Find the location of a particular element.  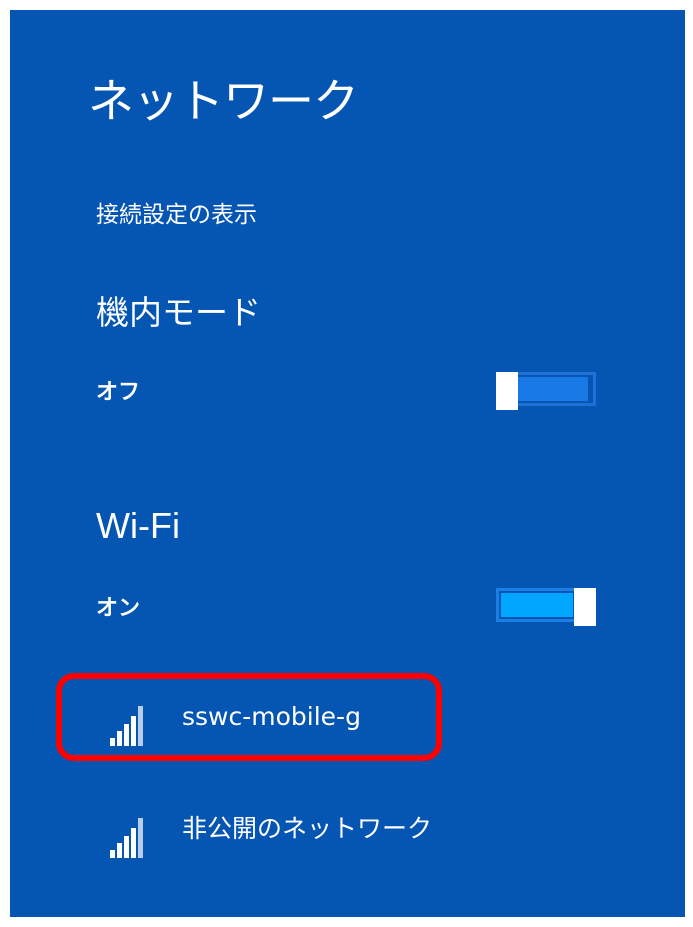

view-connection-settings-link: 接続設定の表示 is located at coordinates (176, 215).